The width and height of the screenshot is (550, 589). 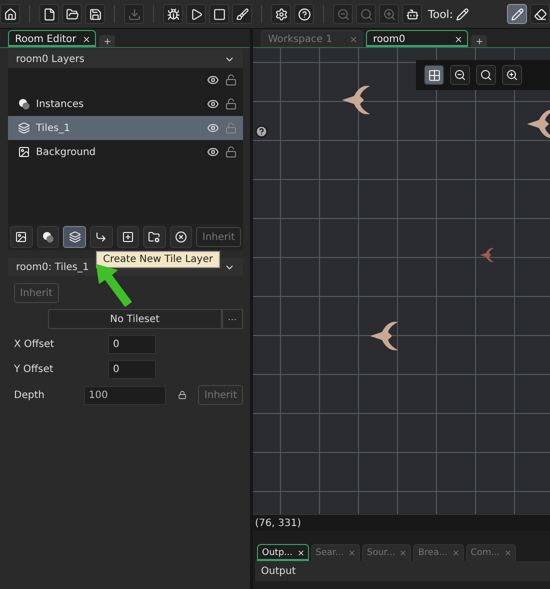 What do you see at coordinates (54, 128) in the screenshot?
I see `layer-name: Tiles_1` at bounding box center [54, 128].